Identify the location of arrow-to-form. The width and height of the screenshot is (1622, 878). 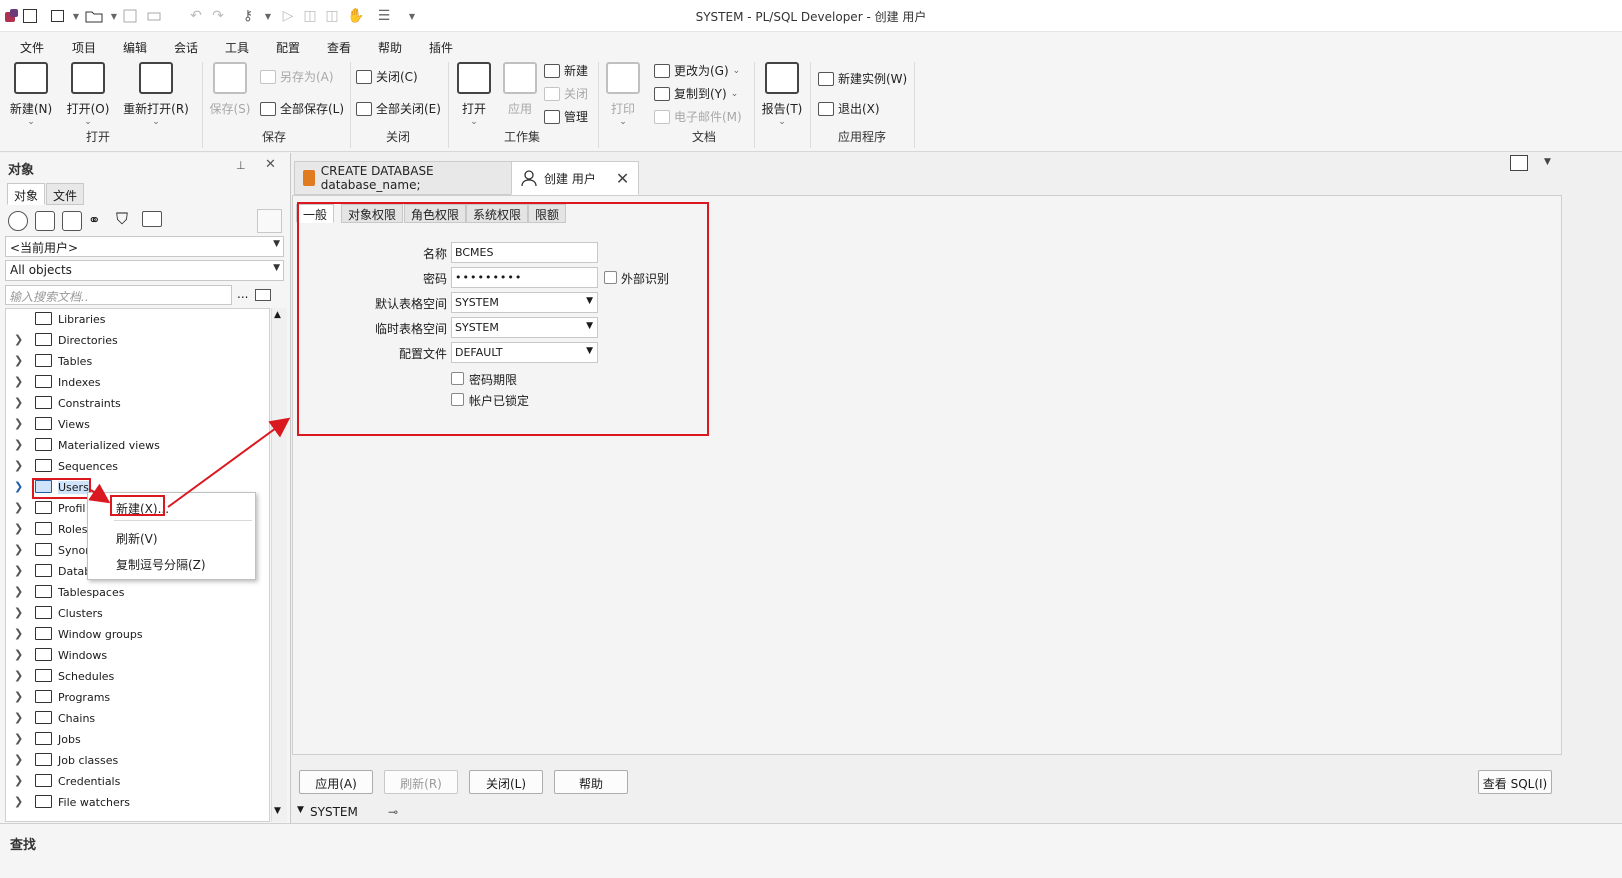
(229, 462).